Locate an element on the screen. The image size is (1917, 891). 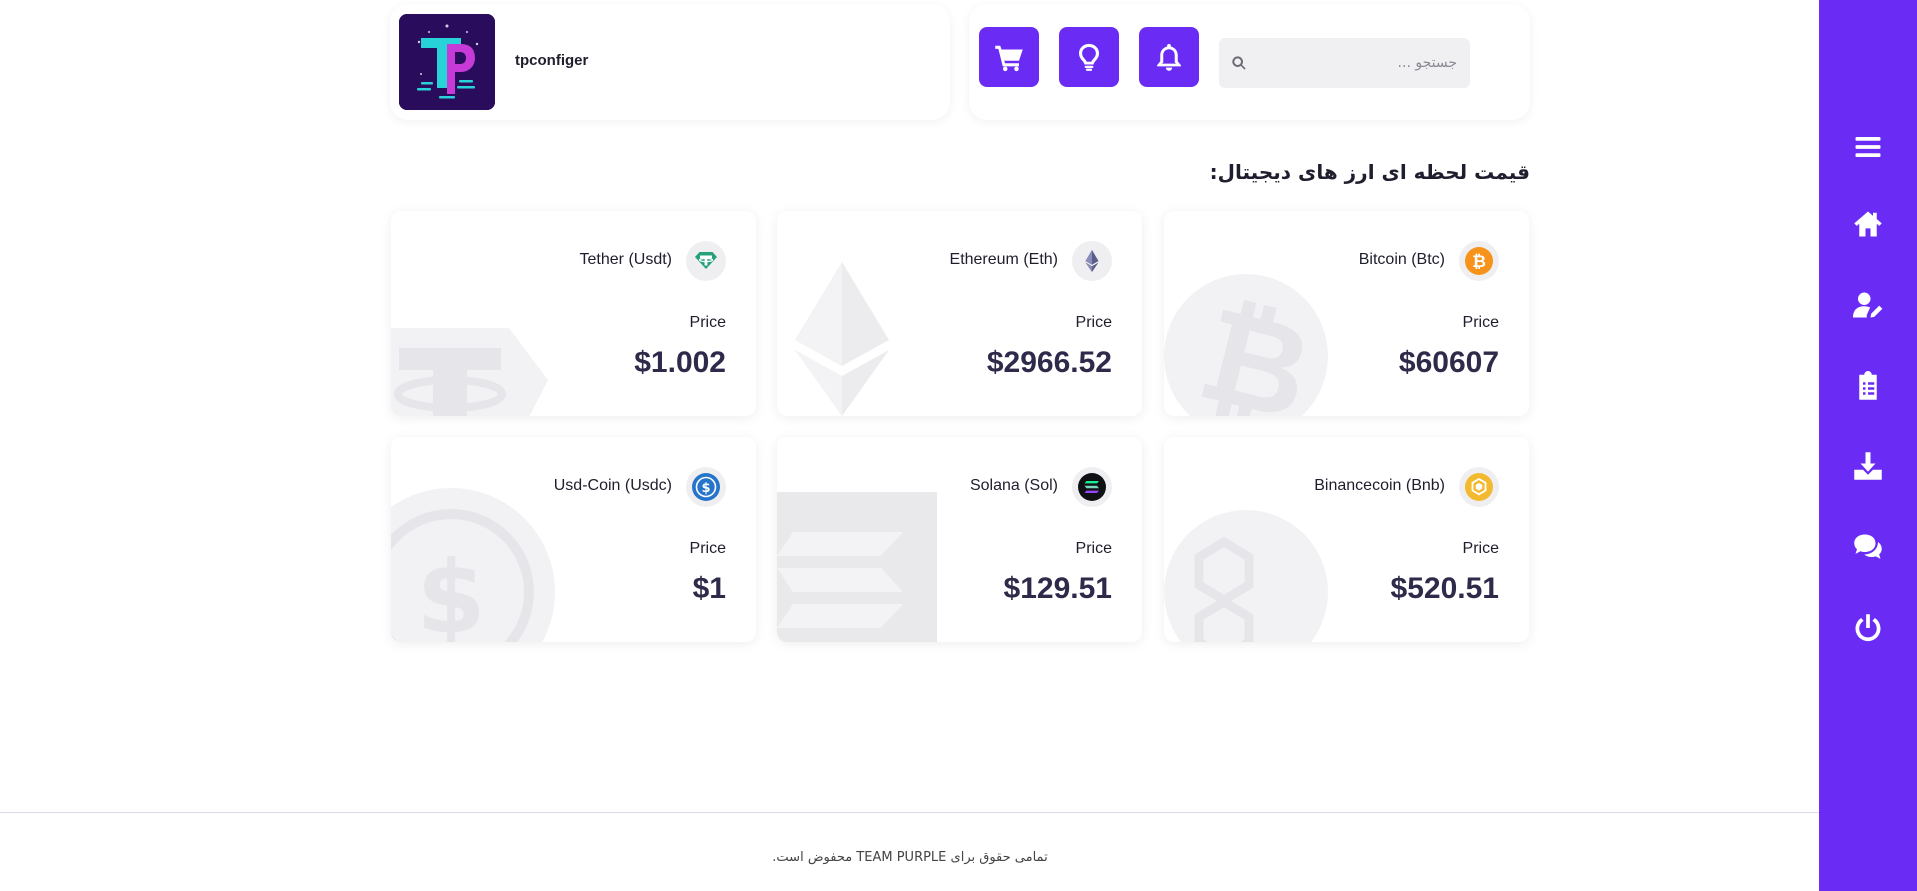
user-card: tpconfiger is located at coordinates (670, 62).